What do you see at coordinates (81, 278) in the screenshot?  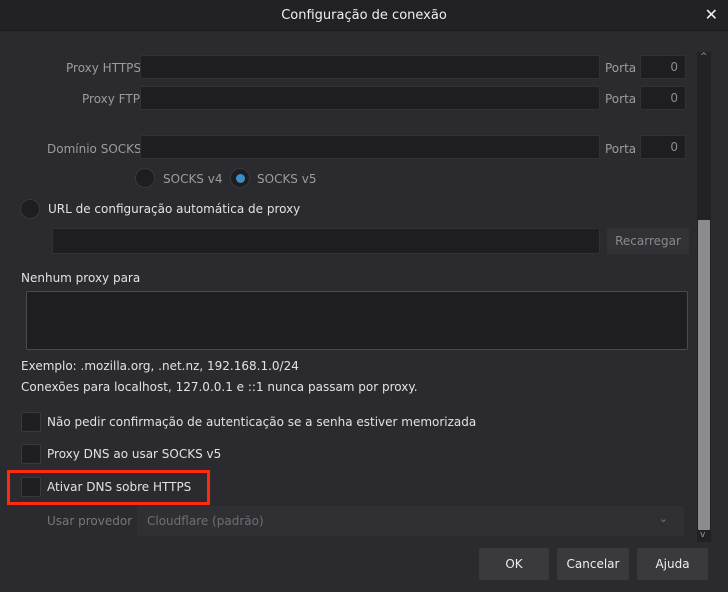 I see `no-proxy-label: Nenhum proxy para` at bounding box center [81, 278].